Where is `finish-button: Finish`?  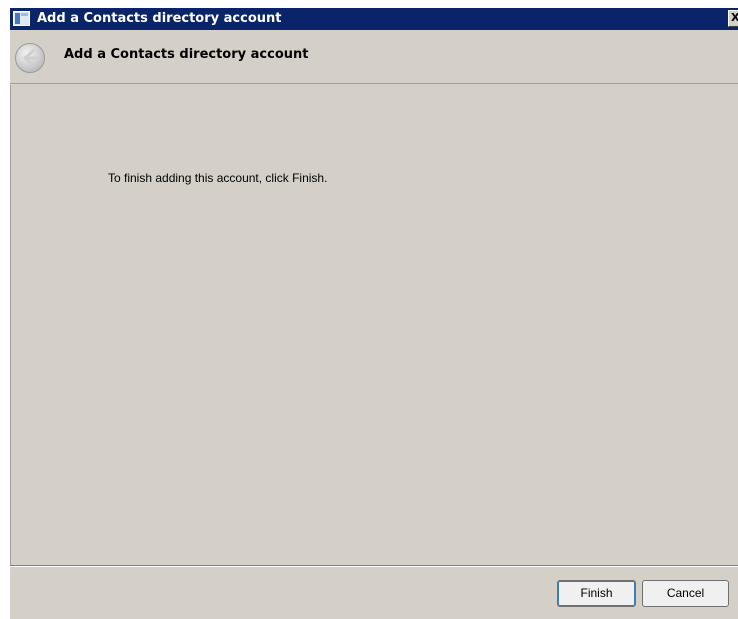
finish-button: Finish is located at coordinates (596, 593).